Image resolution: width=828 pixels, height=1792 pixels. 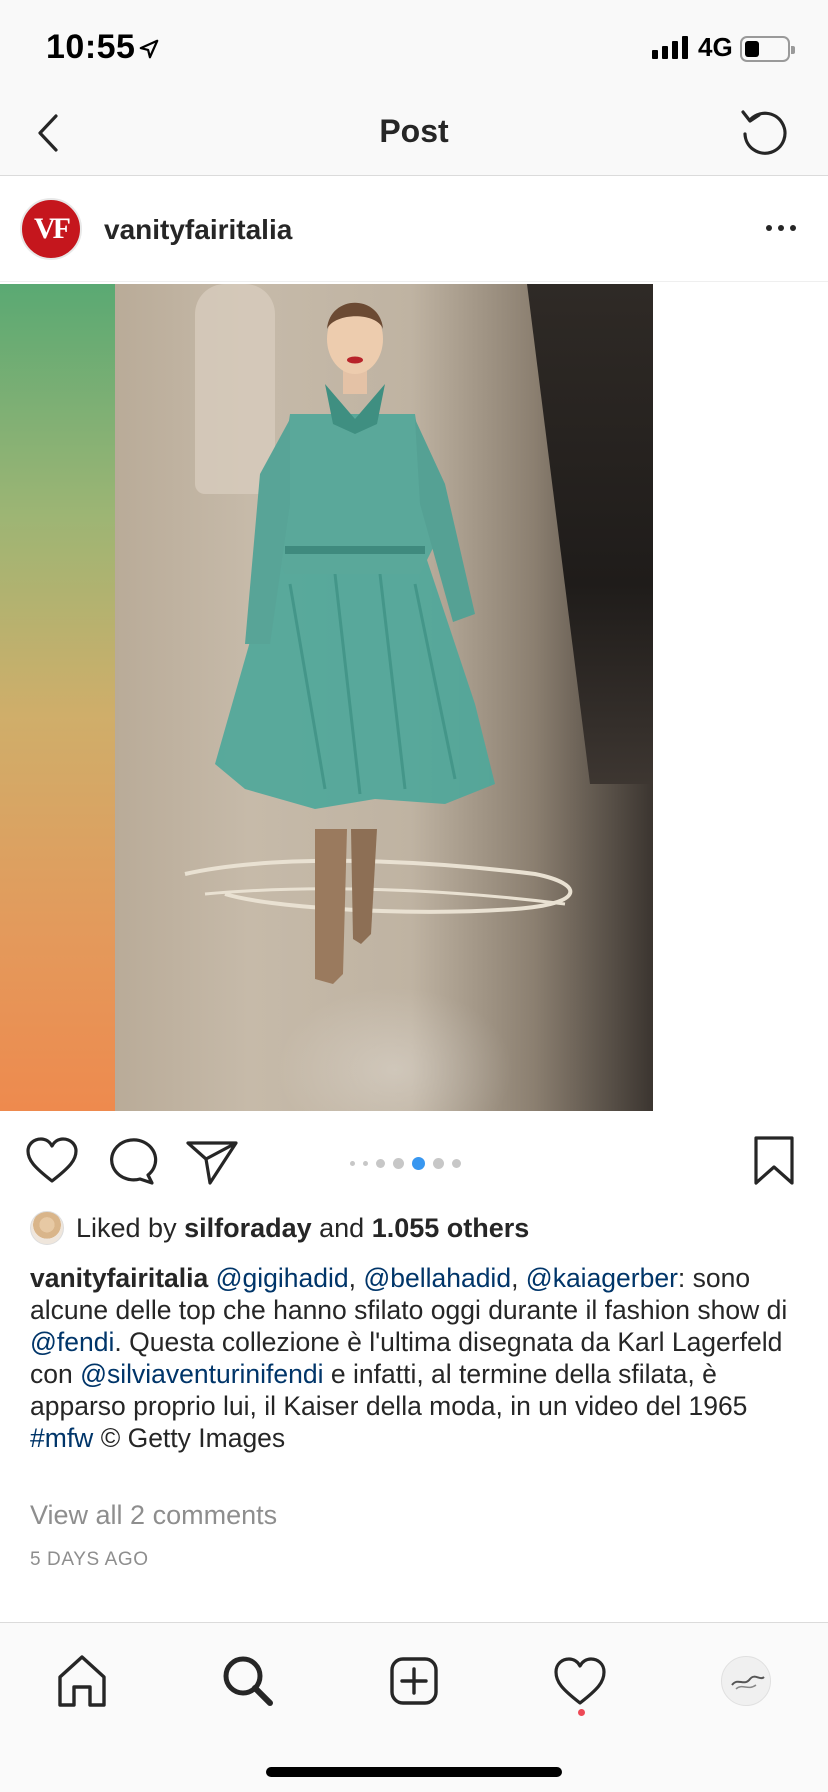 I want to click on profile-avatar, so click(x=746, y=1681).